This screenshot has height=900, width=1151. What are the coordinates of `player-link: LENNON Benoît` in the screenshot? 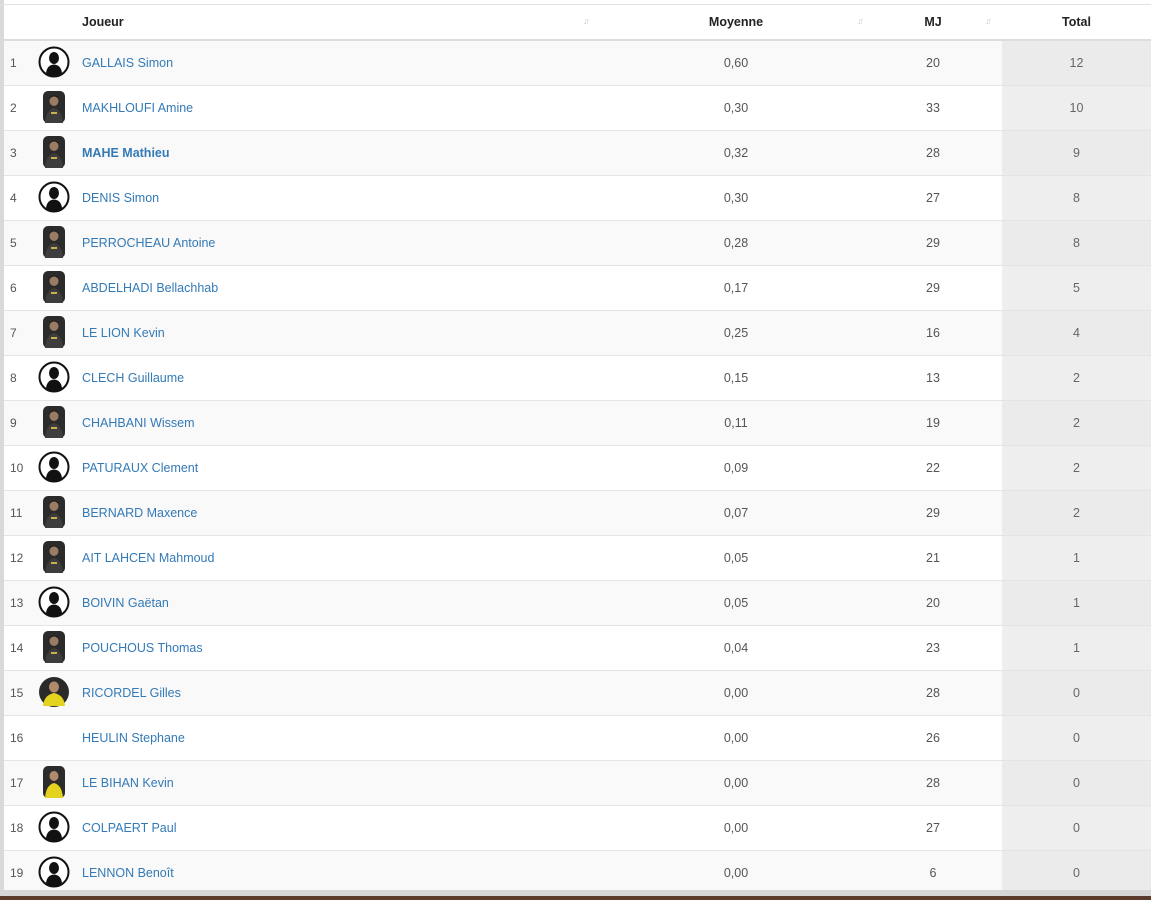 It's located at (128, 873).